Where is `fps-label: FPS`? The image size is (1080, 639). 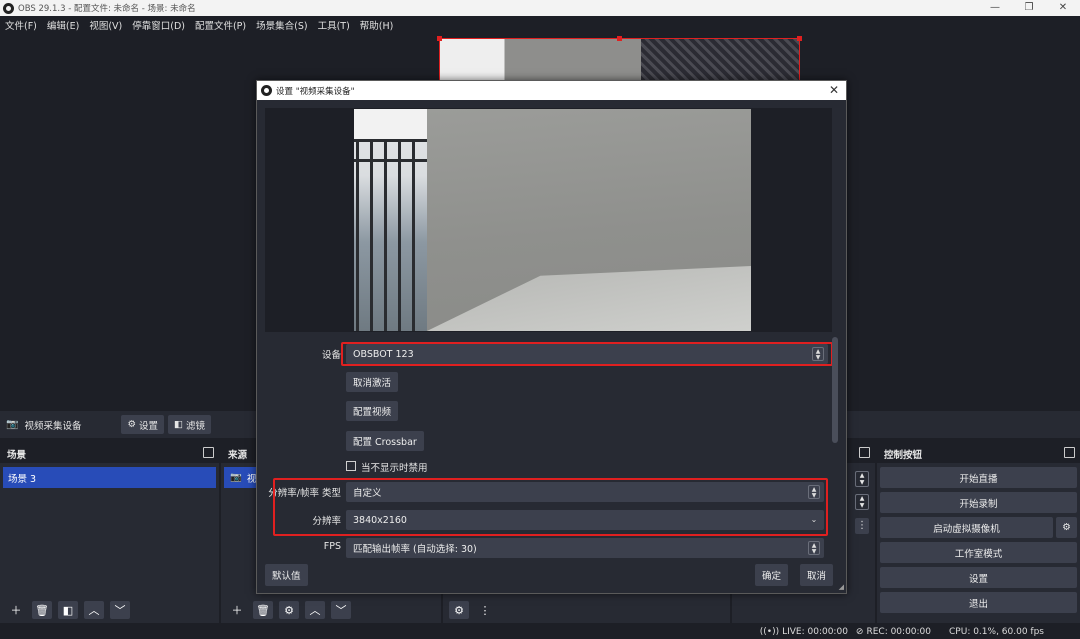
fps-label: FPS is located at coordinates (332, 546).